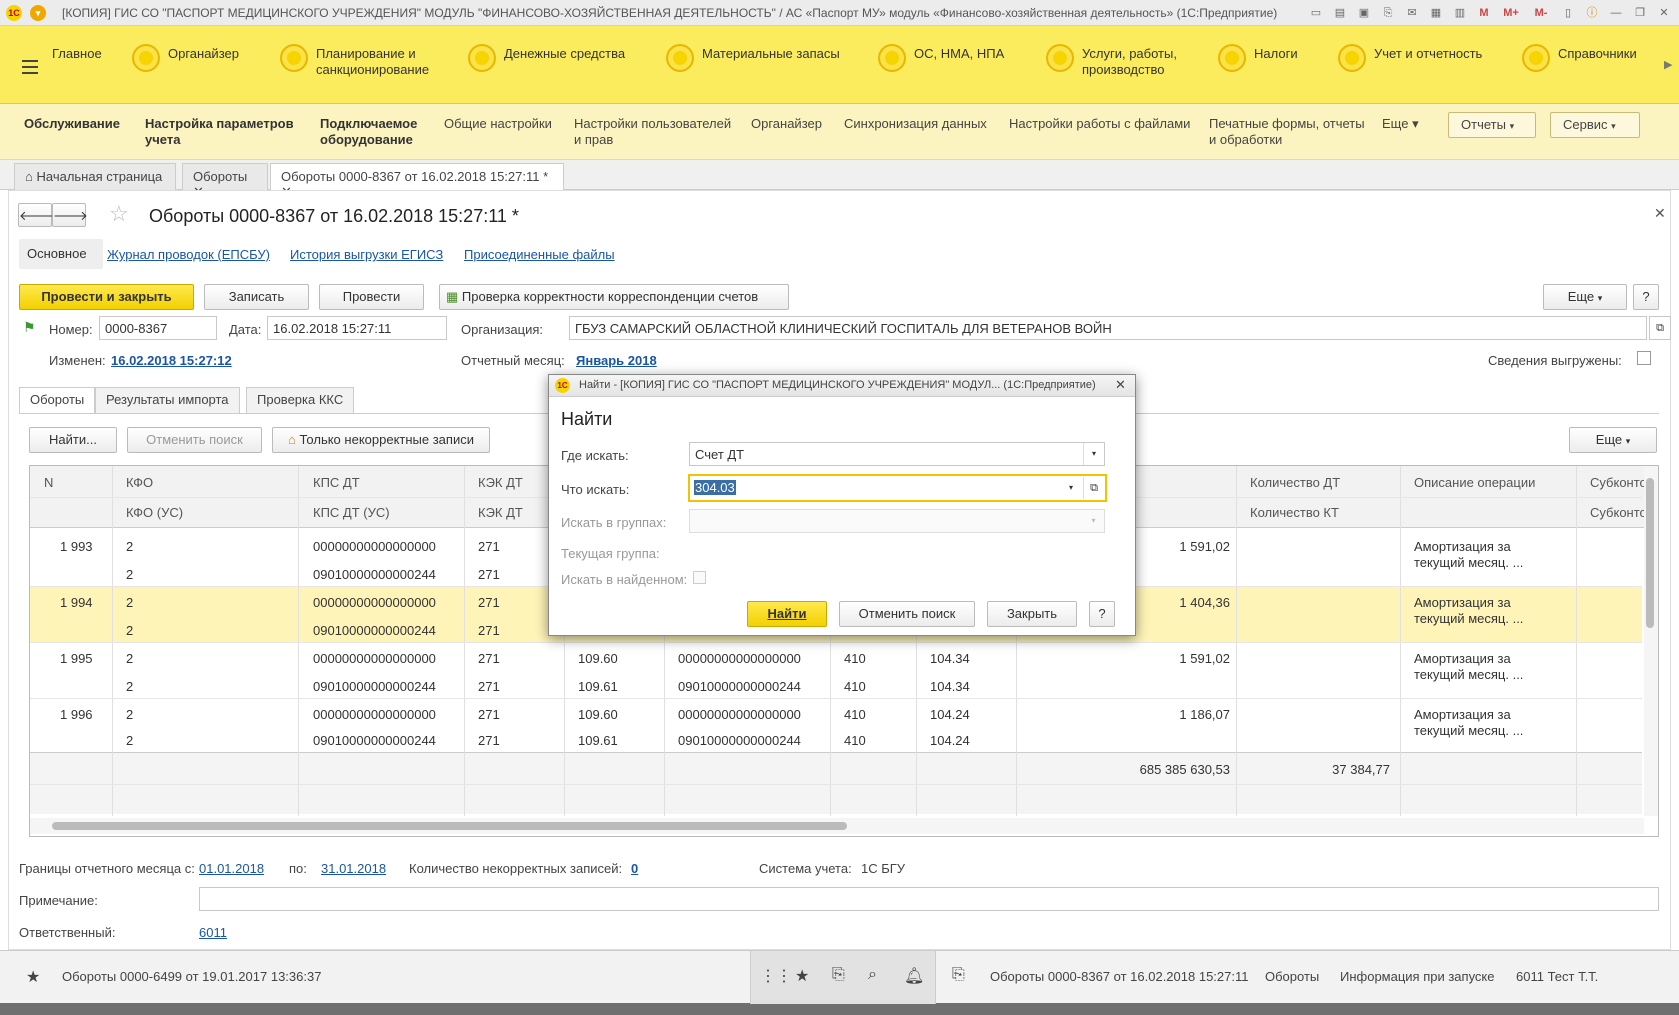  What do you see at coordinates (787, 614) in the screenshot?
I see `dialog-find-button: Найти` at bounding box center [787, 614].